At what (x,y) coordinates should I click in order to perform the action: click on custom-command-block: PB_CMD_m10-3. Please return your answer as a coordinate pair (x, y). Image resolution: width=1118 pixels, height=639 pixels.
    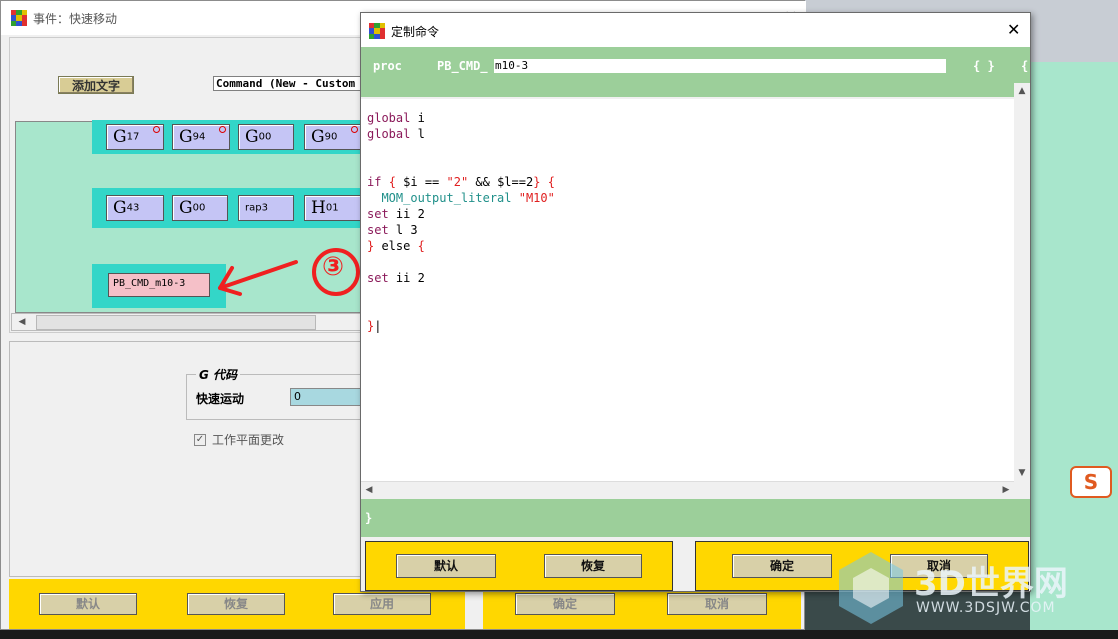
    Looking at the image, I should click on (159, 285).